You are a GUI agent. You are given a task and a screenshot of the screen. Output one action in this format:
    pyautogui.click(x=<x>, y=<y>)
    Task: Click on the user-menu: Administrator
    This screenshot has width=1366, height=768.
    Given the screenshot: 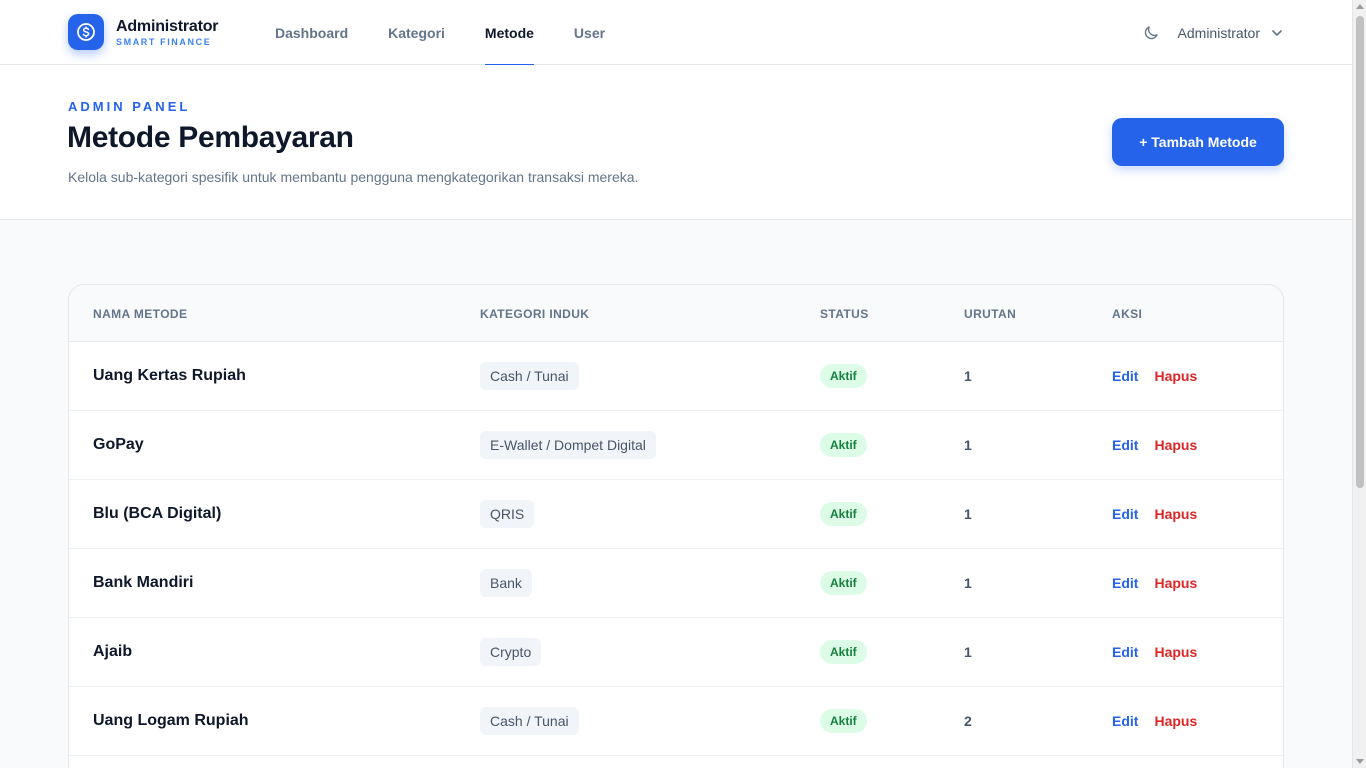 What is the action you would take?
    pyautogui.click(x=1230, y=33)
    